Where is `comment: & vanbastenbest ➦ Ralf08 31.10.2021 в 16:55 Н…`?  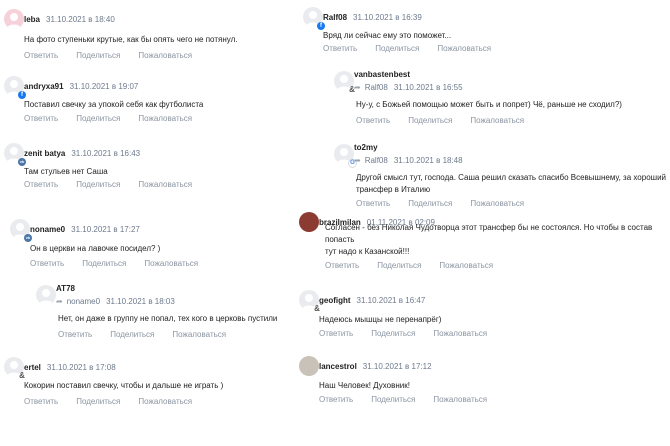 comment: & vanbastenbest ➦ Ralf08 31.10.2021 в 16:55 Н… is located at coordinates (499, 98).